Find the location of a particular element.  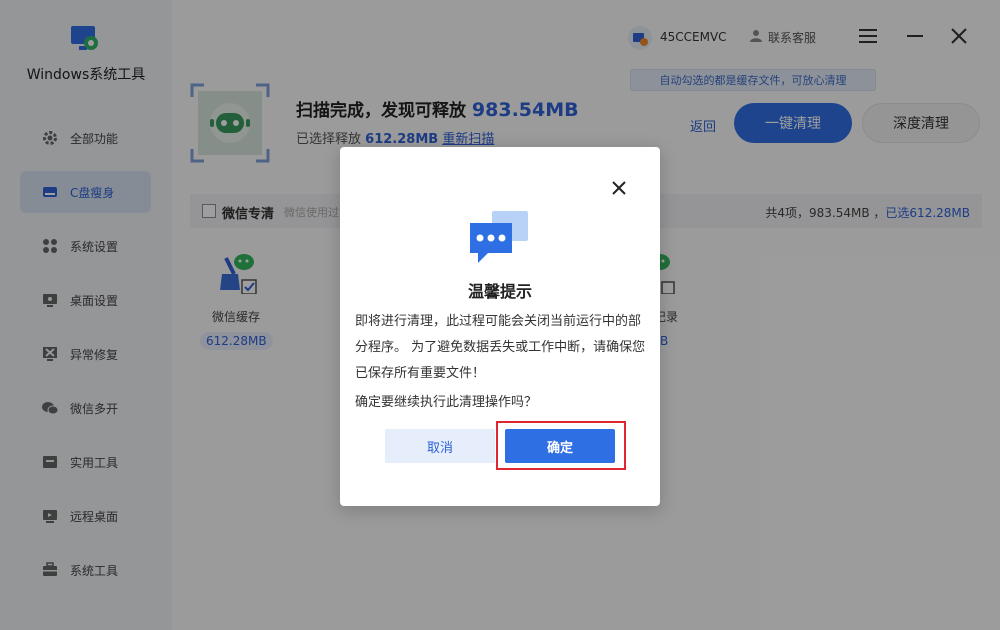

confirm-button: 确定 is located at coordinates (560, 446).